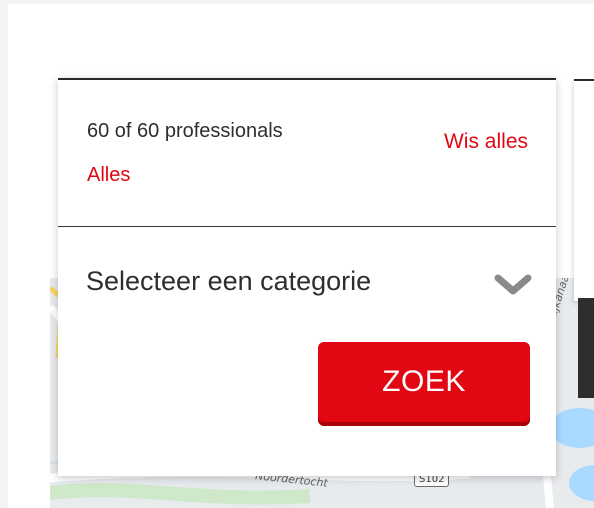  I want to click on adjacent-card-image, so click(586, 348).